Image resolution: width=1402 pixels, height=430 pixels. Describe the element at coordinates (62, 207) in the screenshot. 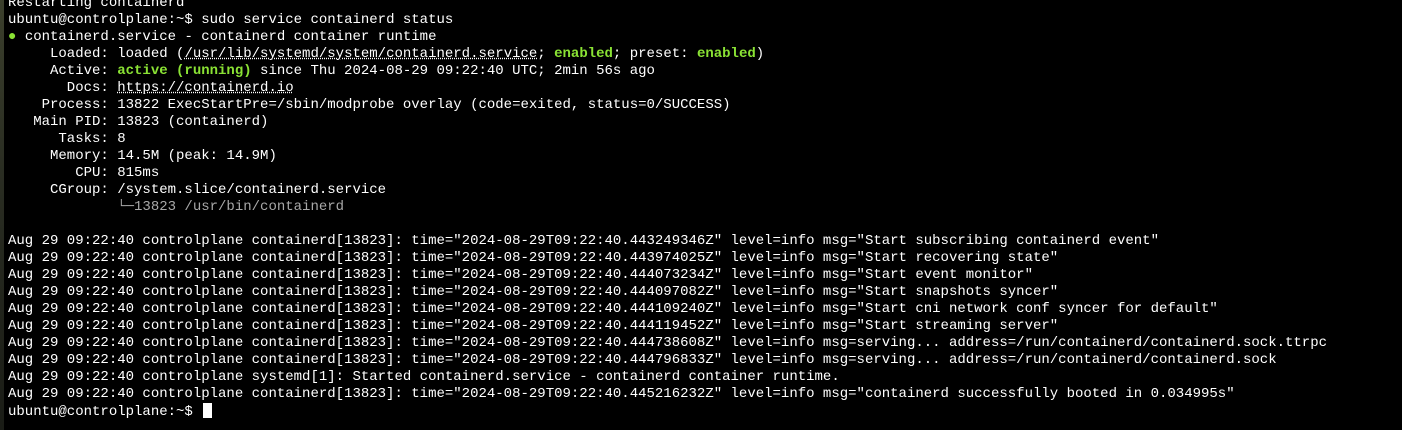

I see `cgroup-indent` at that location.